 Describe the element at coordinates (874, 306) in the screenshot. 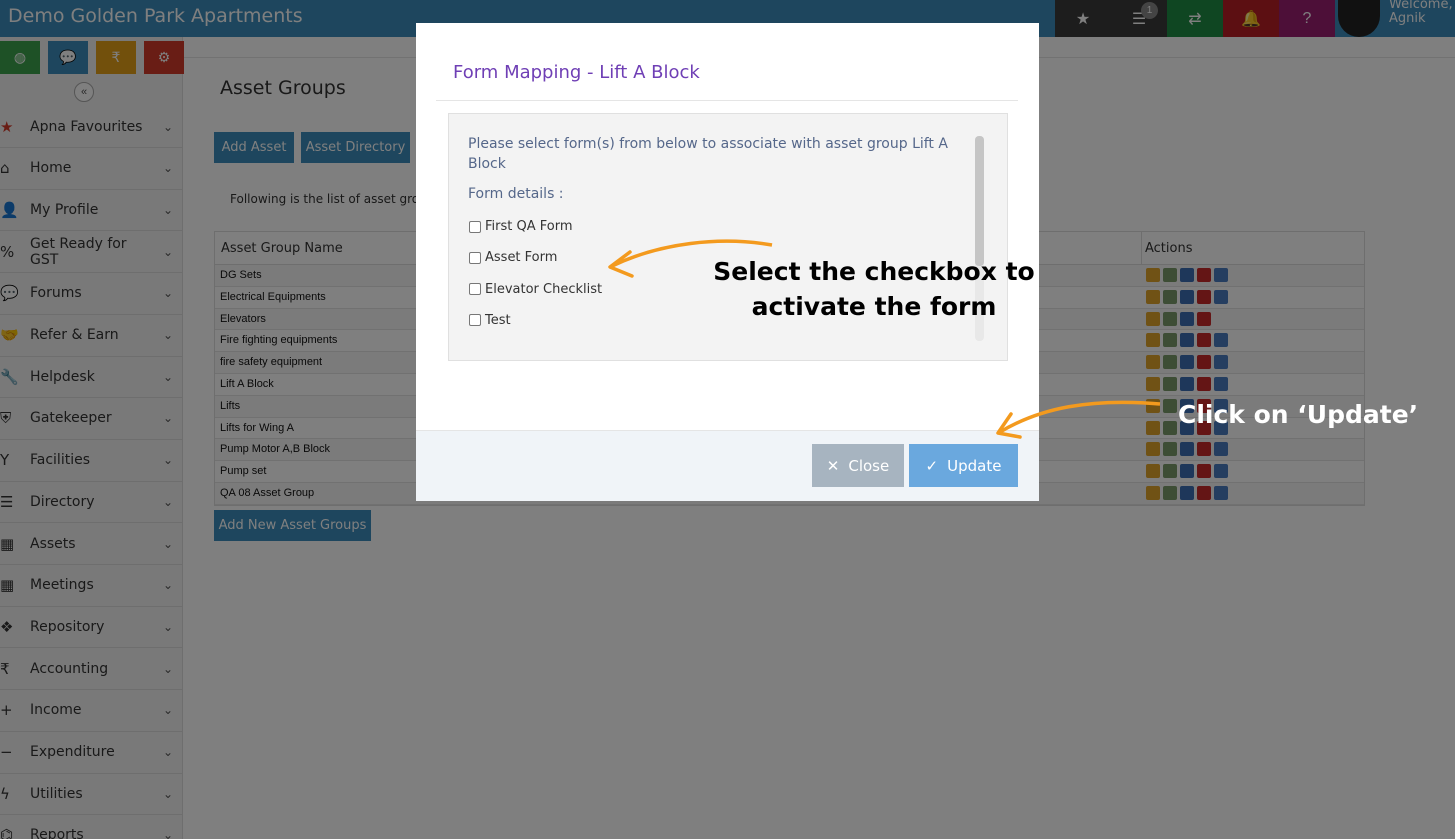

I see `annotation-line-2: activate the form` at that location.